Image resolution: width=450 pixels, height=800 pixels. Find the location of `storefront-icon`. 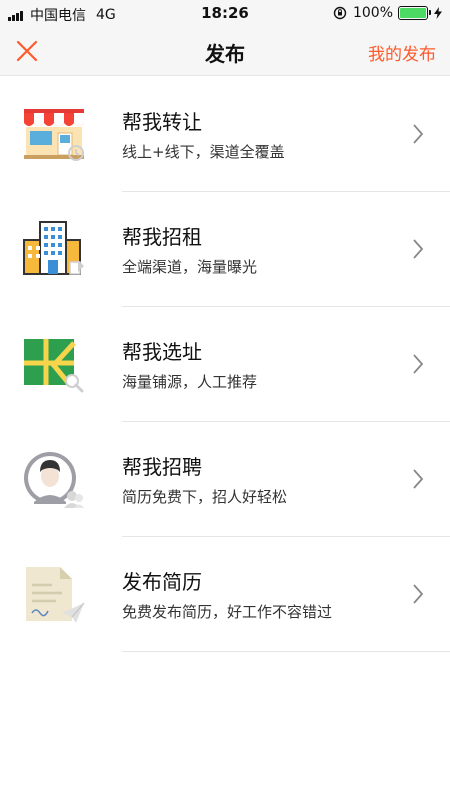

storefront-icon is located at coordinates (54, 135).